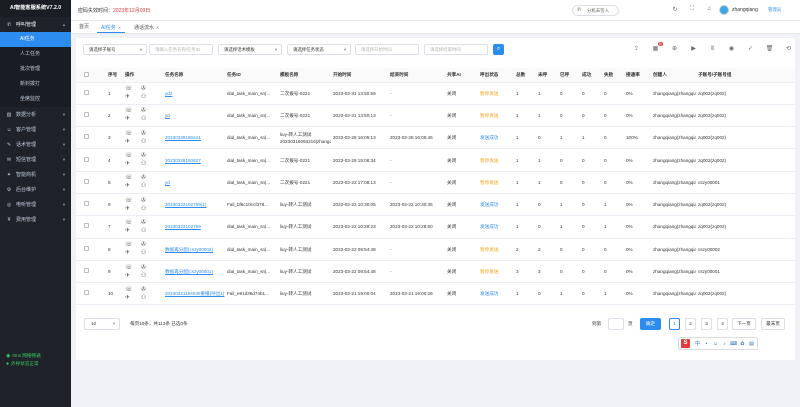 Image resolution: width=800 pixels, height=407 pixels. What do you see at coordinates (168, 93) in the screenshot?
I see `task-name-link: yd2` at bounding box center [168, 93].